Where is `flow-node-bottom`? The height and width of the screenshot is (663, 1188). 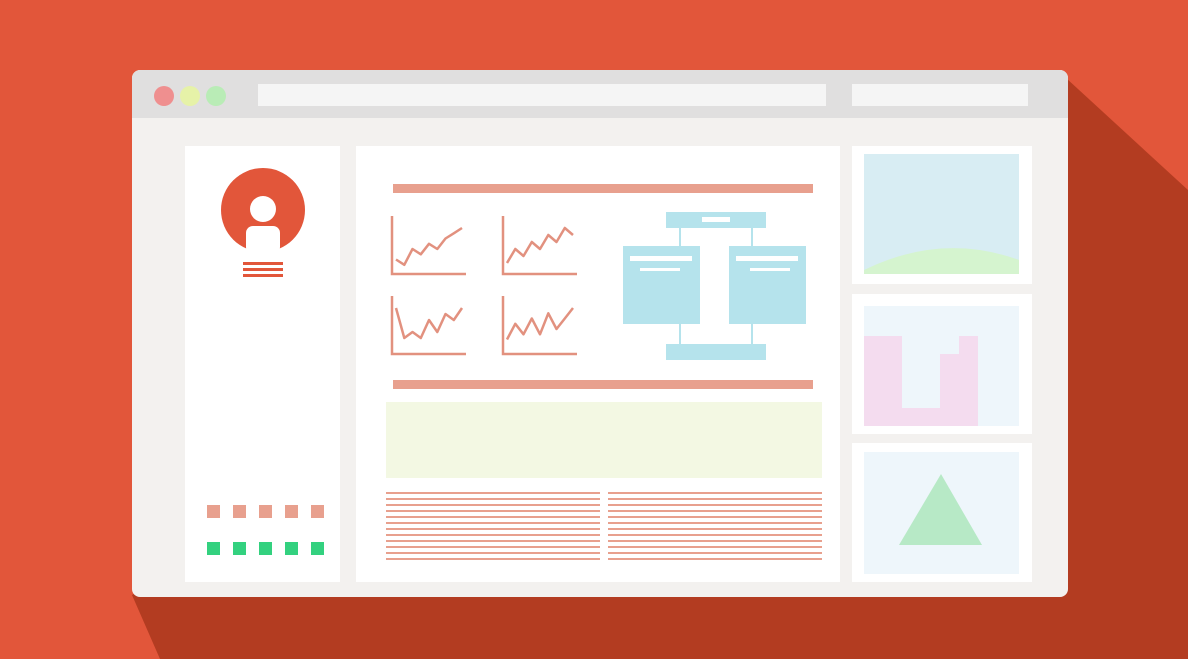
flow-node-bottom is located at coordinates (716, 352).